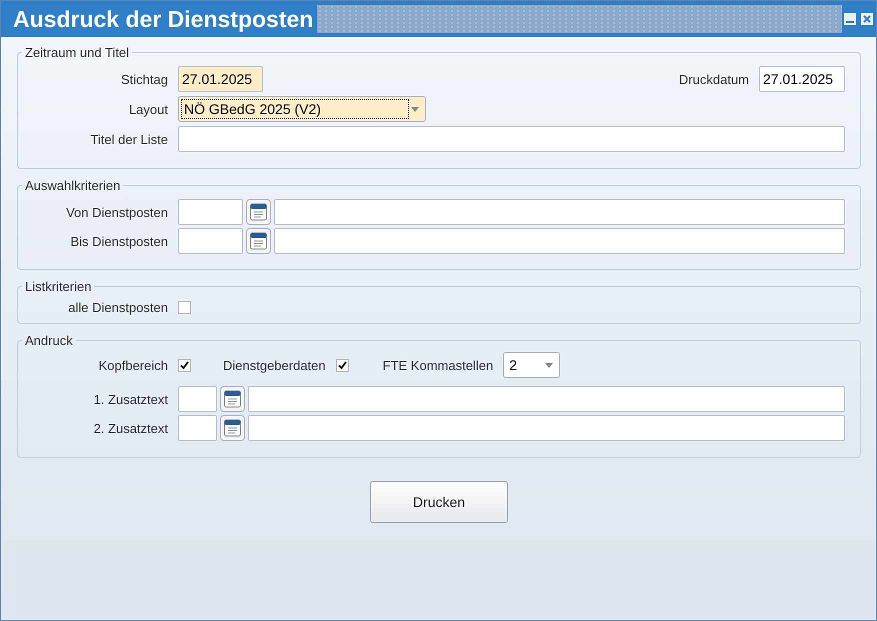 Image resolution: width=877 pixels, height=621 pixels. What do you see at coordinates (73, 185) in the screenshot?
I see `group-title: Auswahlkriterien` at bounding box center [73, 185].